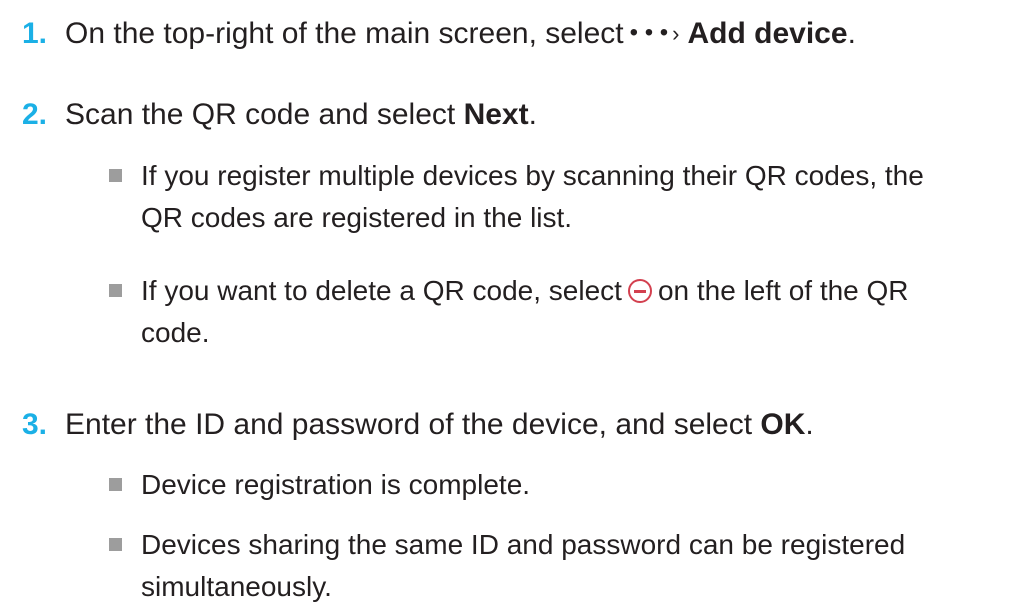  What do you see at coordinates (236, 586) in the screenshot?
I see `note-line: simultaneously.` at bounding box center [236, 586].